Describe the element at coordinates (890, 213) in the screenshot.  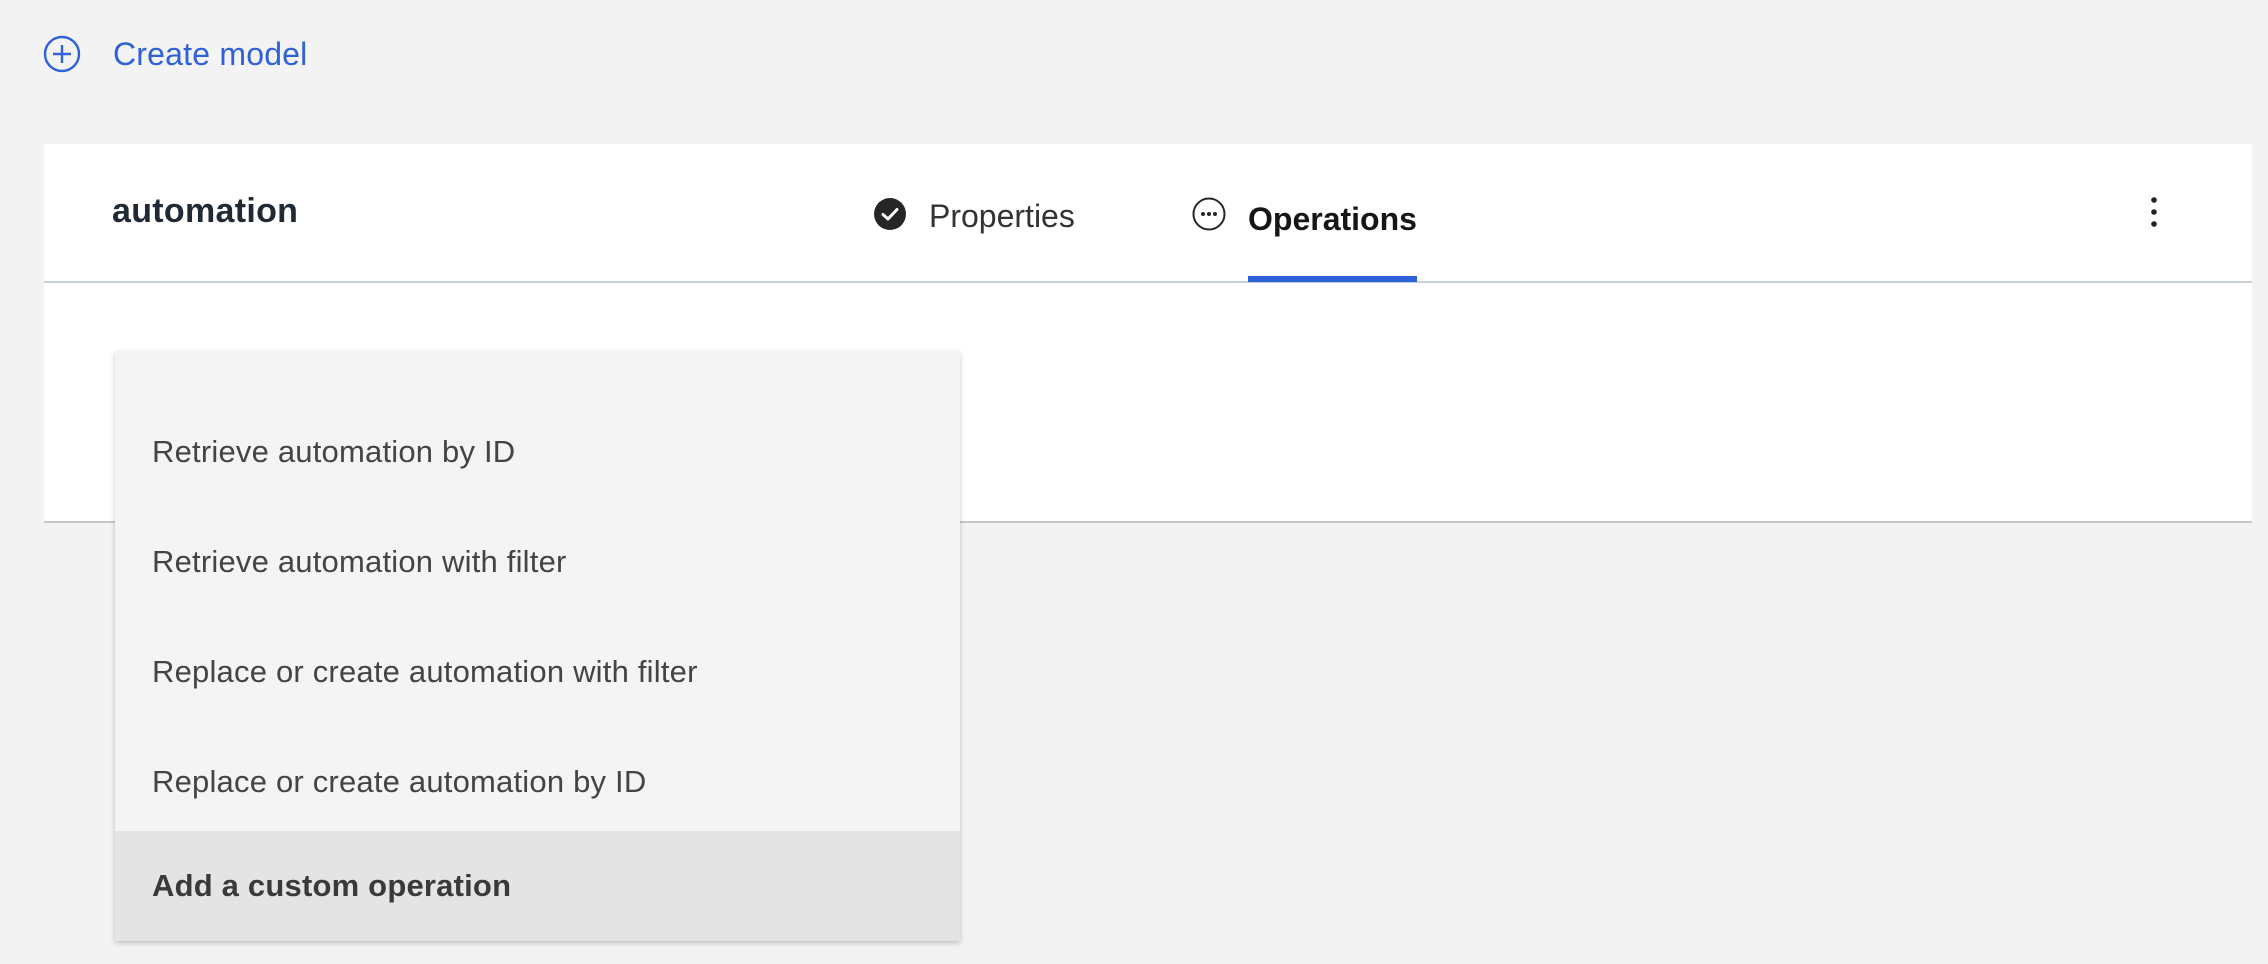
I see `checkmark-filled-icon` at that location.